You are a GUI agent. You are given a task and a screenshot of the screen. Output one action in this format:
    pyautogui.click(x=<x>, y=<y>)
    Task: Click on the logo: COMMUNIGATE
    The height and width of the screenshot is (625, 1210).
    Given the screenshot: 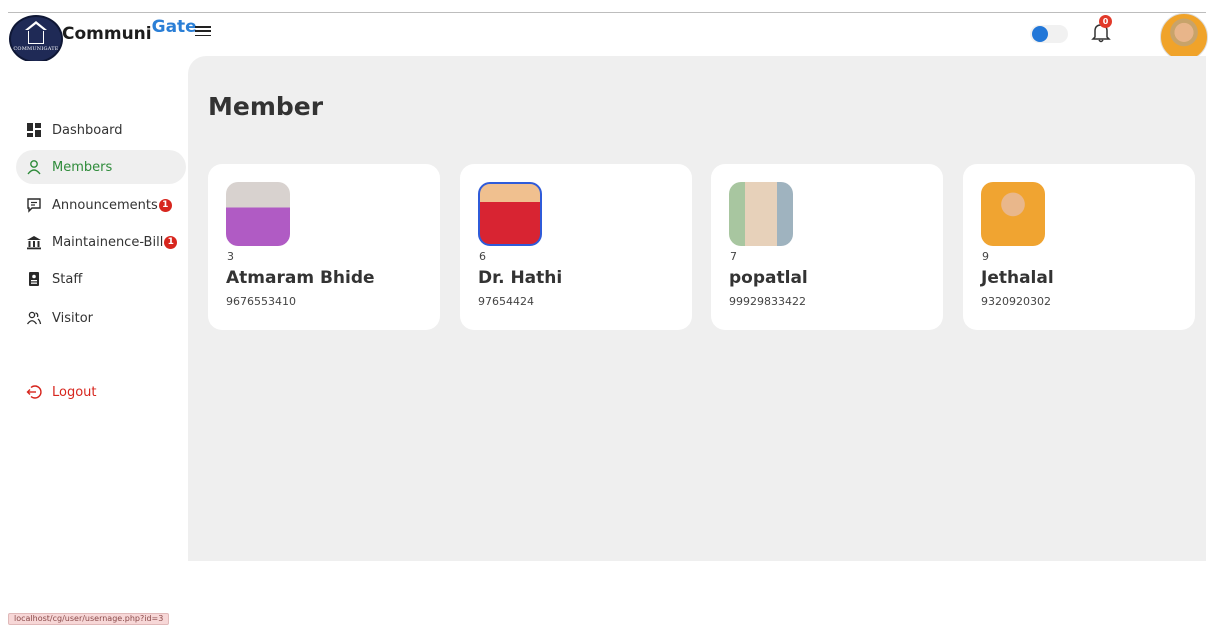 What is the action you would take?
    pyautogui.click(x=36, y=39)
    